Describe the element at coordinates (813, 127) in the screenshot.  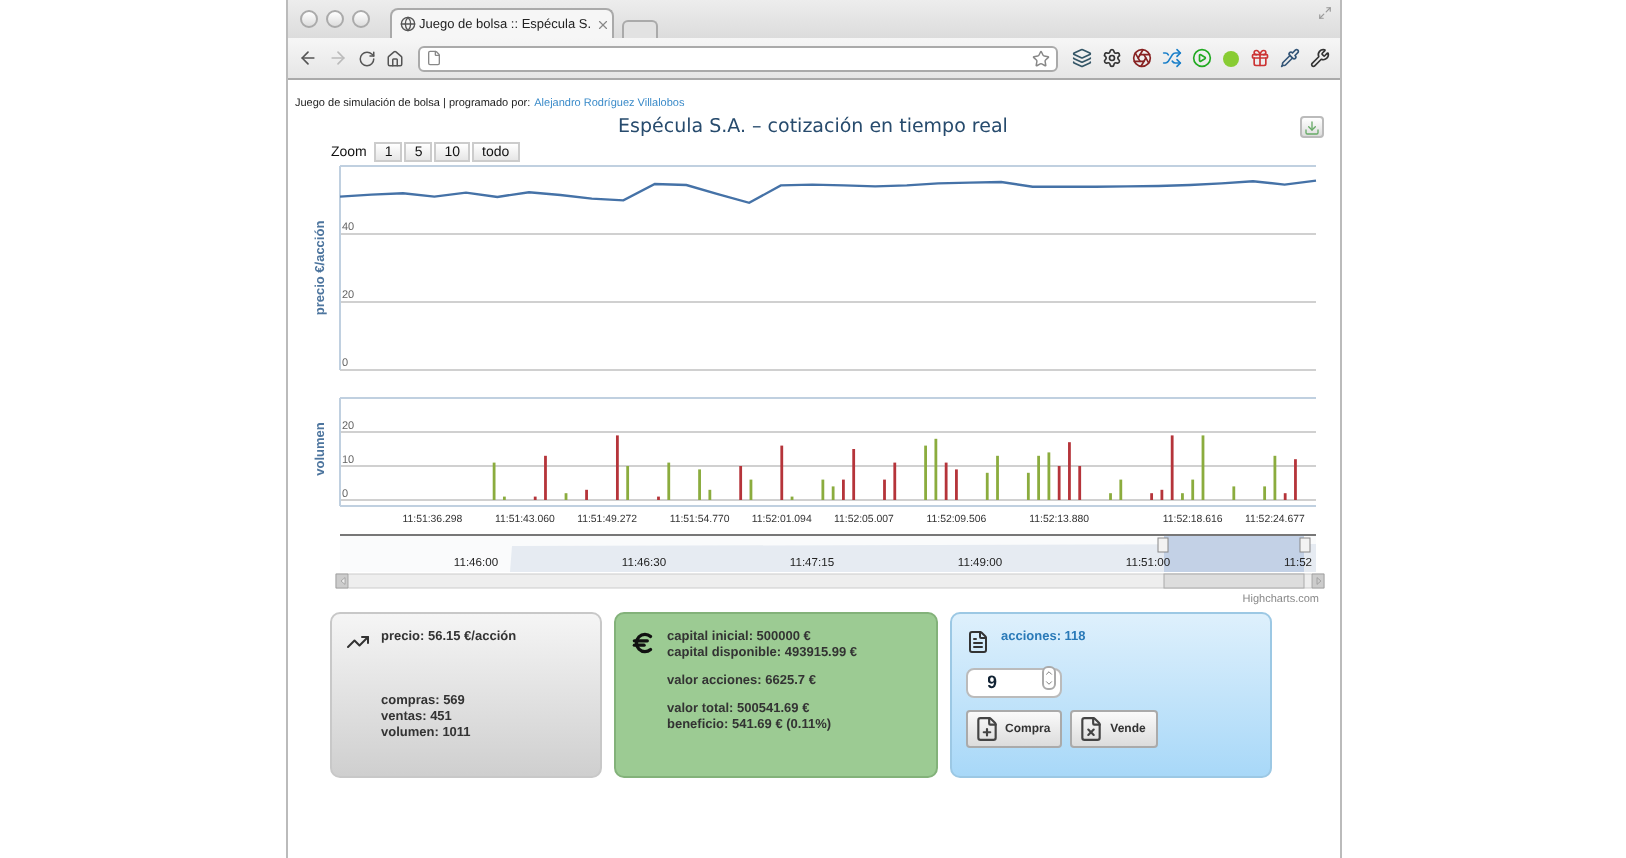
I see `chart-title: Espécula S.A. – cotización en tiempo real` at that location.